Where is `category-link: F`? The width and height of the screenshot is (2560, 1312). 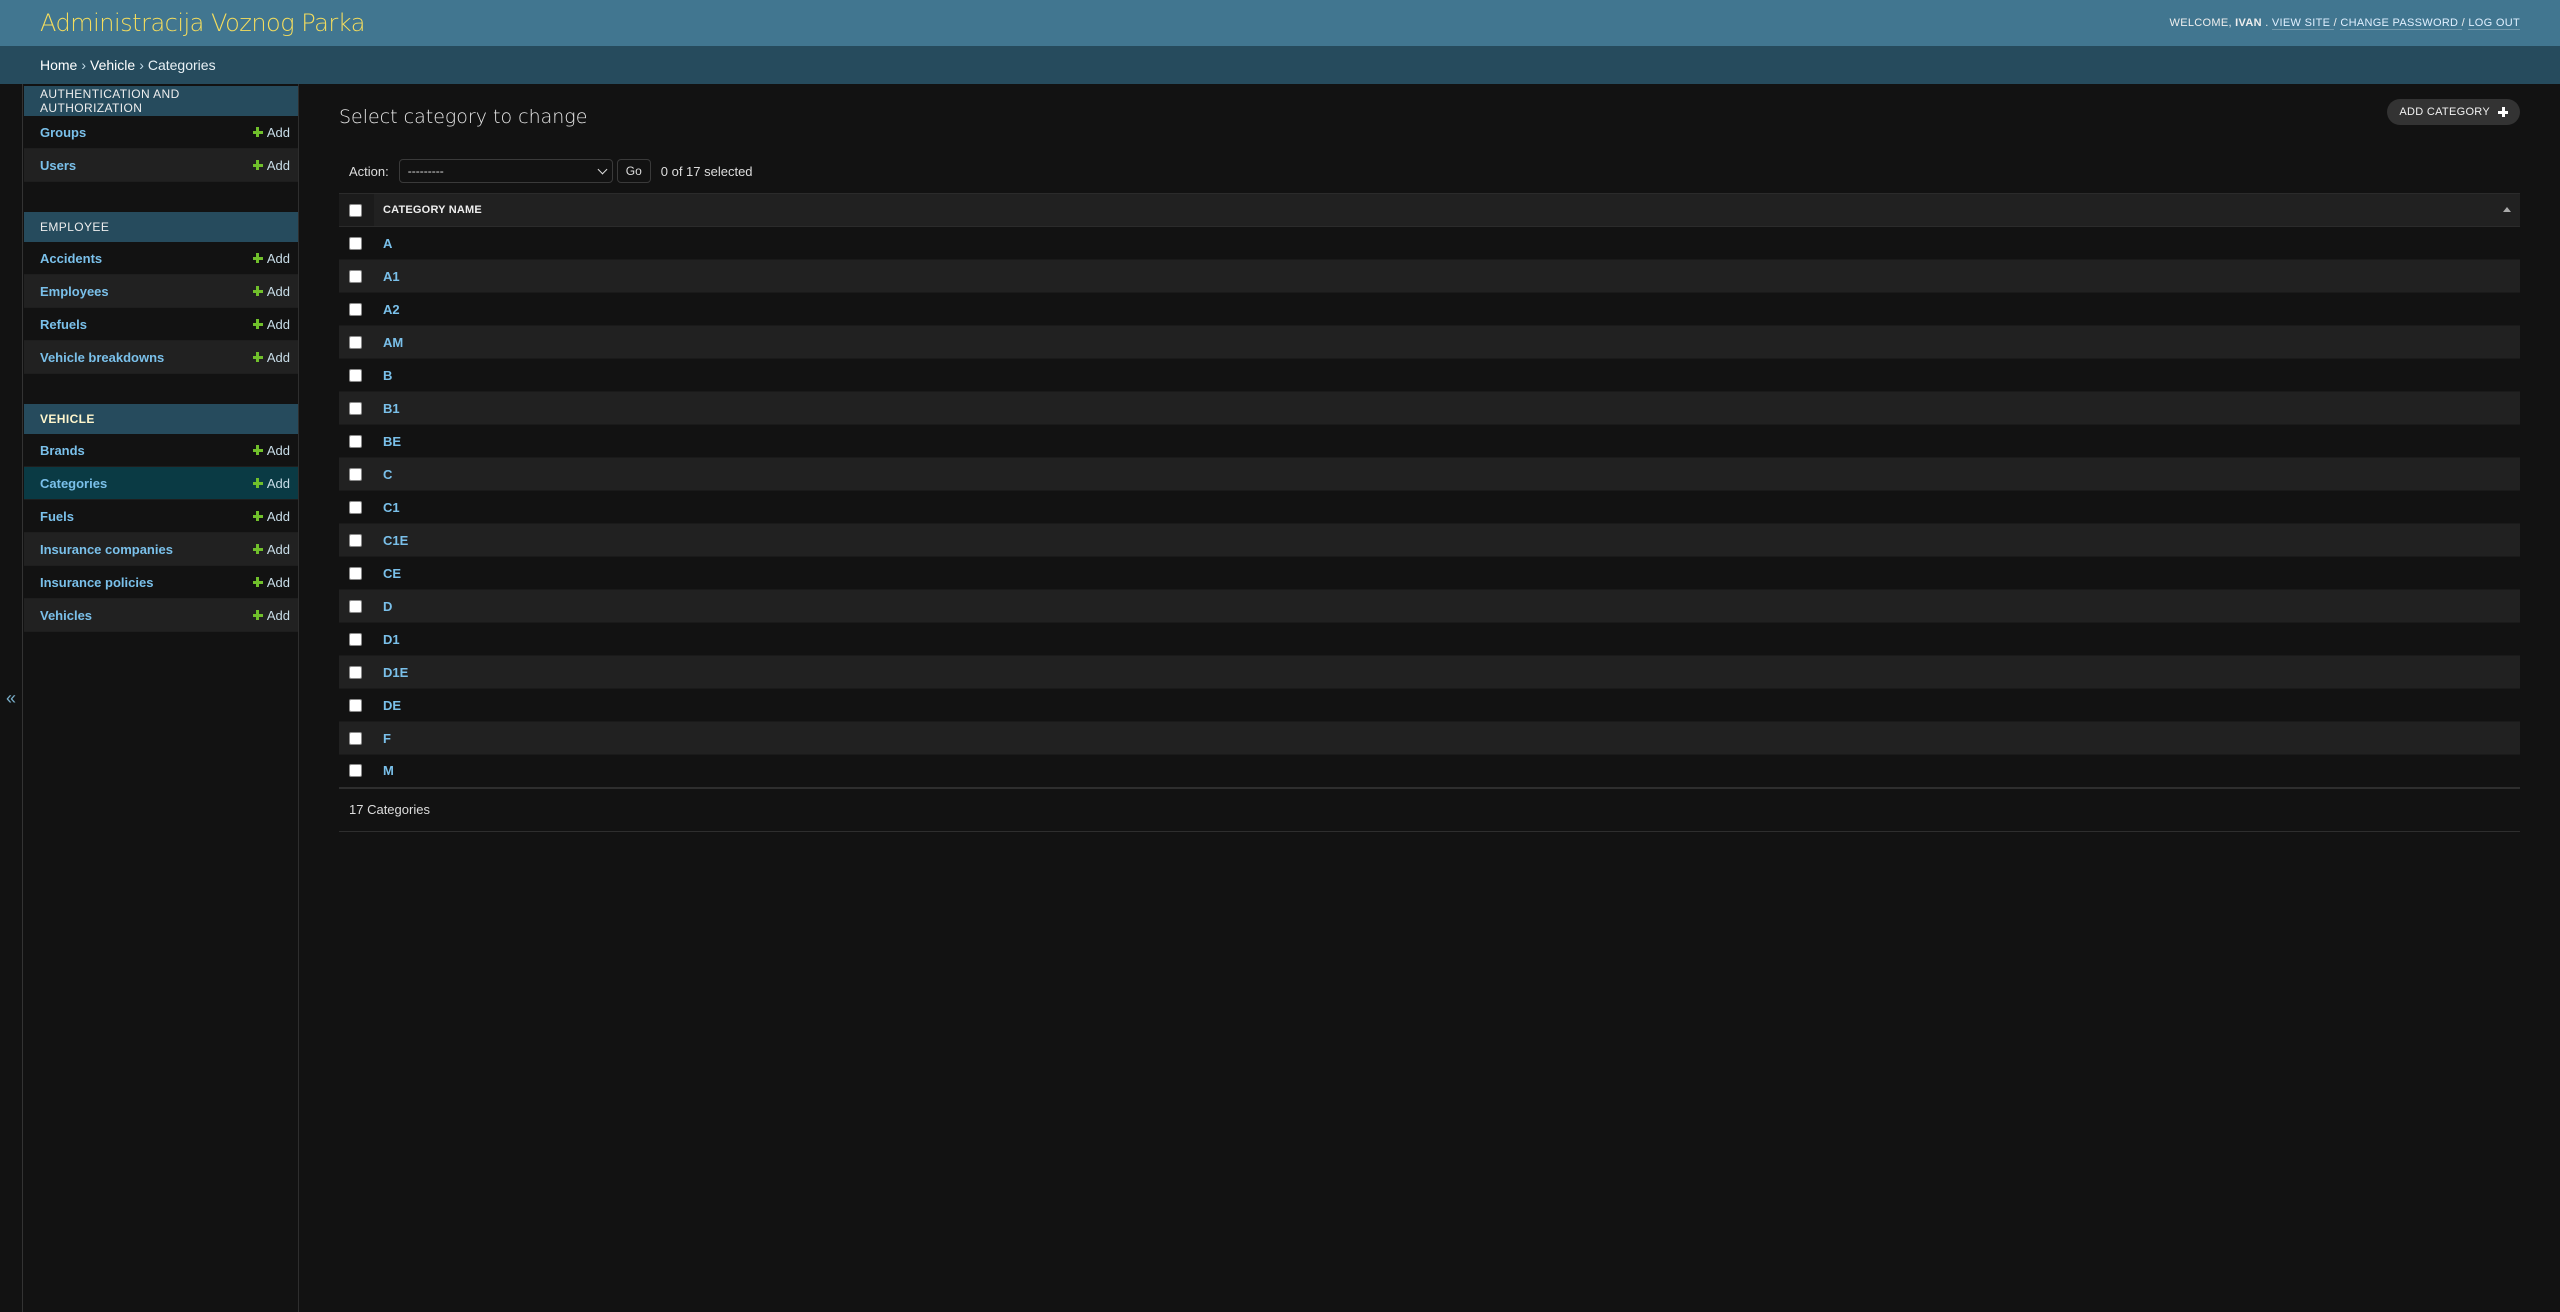 category-link: F is located at coordinates (387, 738).